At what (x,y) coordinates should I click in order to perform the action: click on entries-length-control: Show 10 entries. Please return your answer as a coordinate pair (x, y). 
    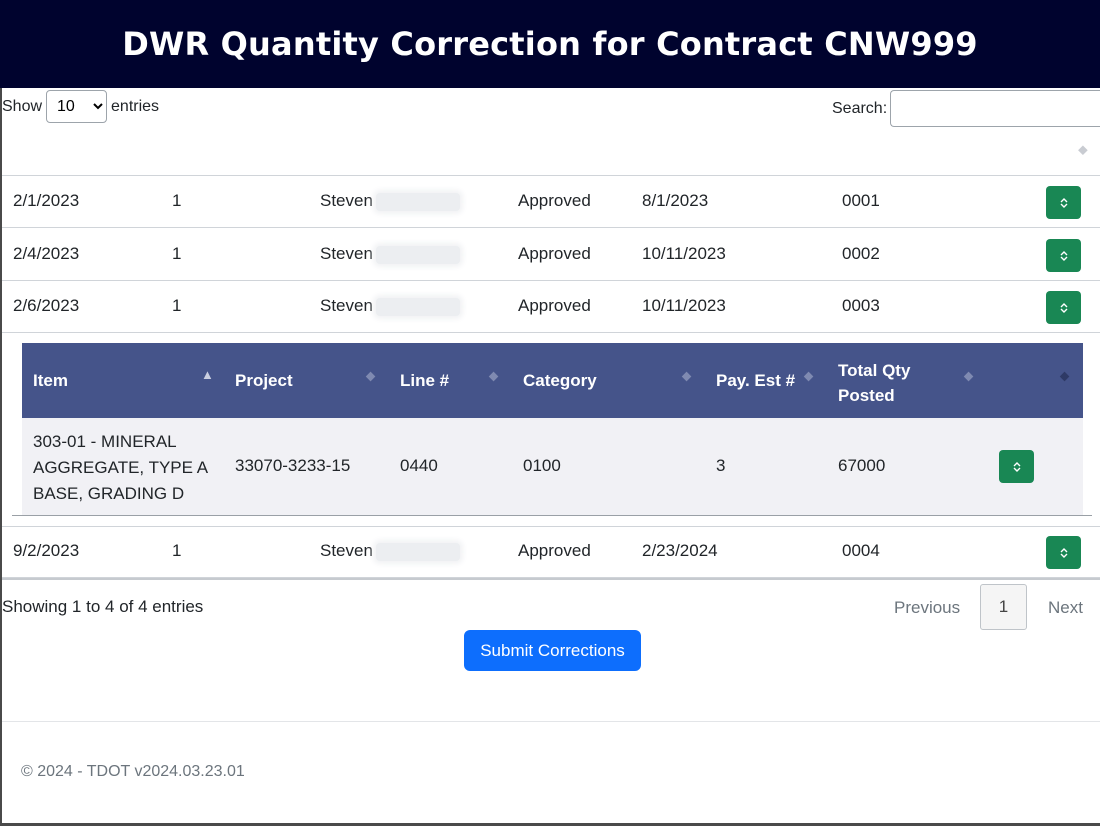
    Looking at the image, I should click on (80, 106).